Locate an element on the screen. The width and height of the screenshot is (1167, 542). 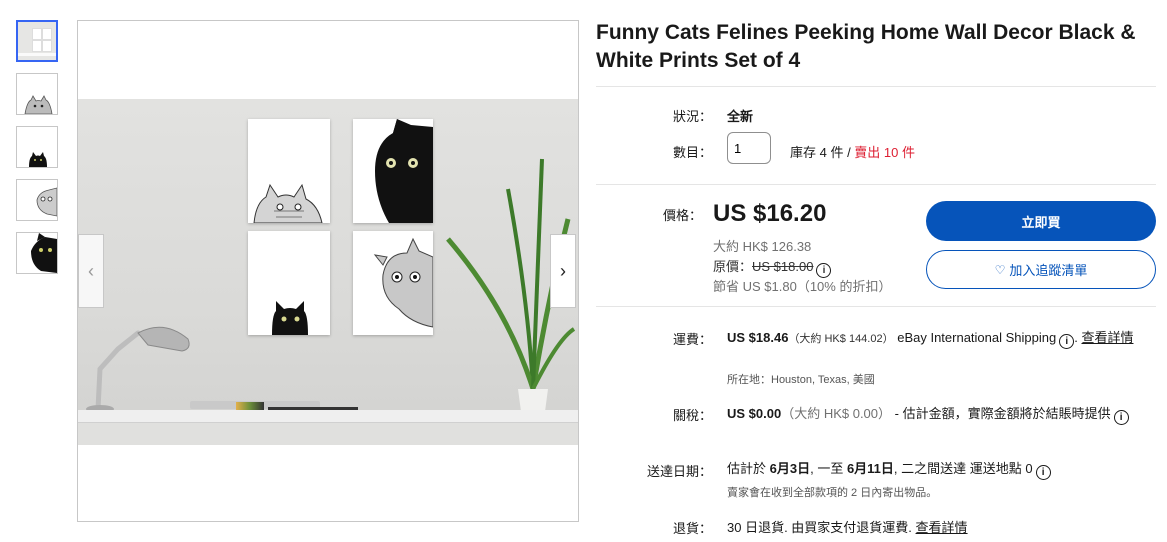
heart-icon: ♡ is located at coordinates (1000, 269).